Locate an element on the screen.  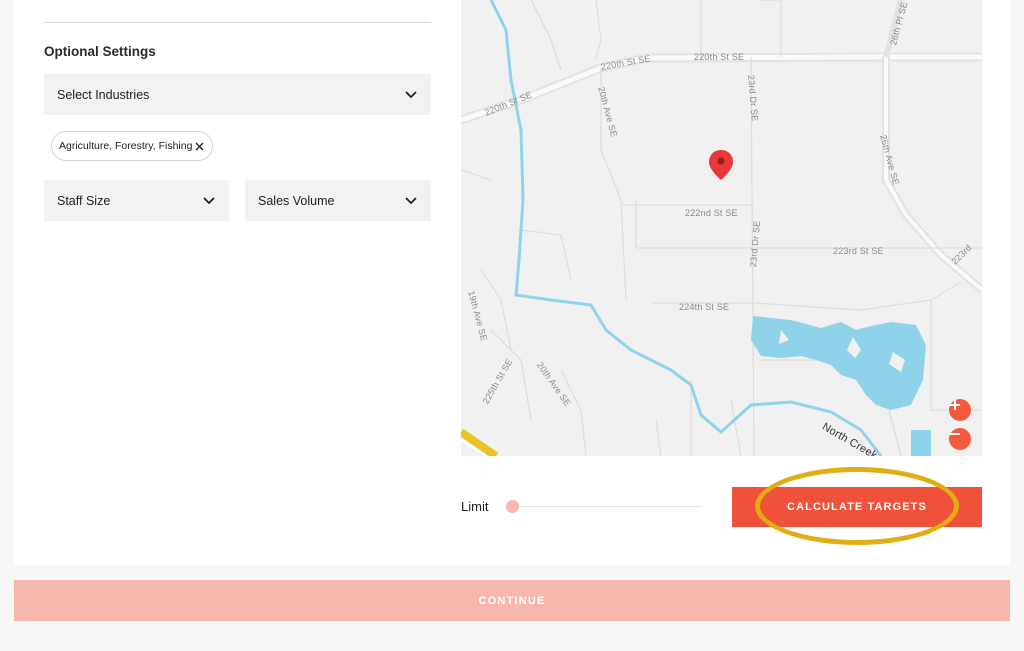
location-marker-icon is located at coordinates (721, 165).